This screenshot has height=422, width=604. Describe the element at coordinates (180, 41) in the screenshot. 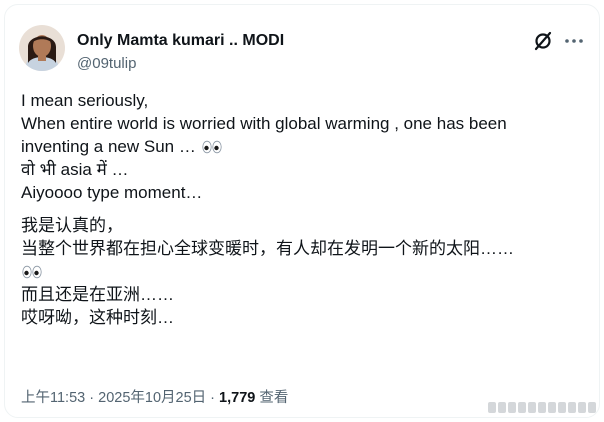

I see `author-display-name: Only Mamta kumari .. MODI` at that location.